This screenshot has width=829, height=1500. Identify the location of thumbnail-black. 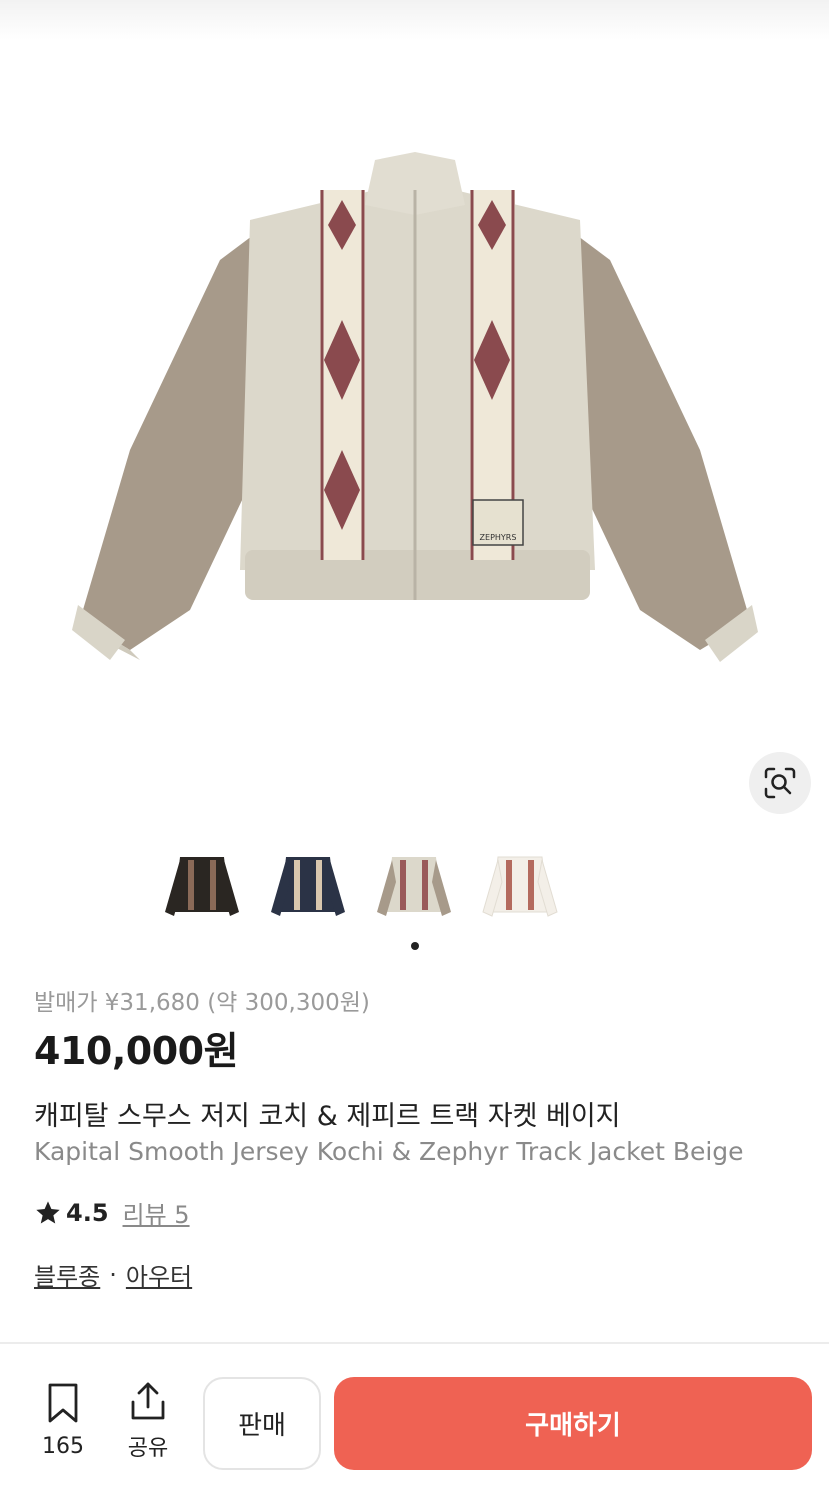
(202, 887).